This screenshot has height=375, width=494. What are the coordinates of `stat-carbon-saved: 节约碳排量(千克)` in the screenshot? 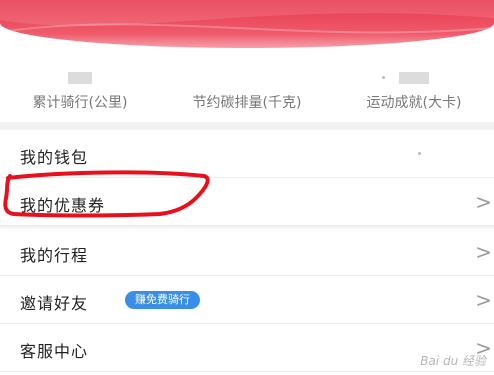 It's located at (247, 86).